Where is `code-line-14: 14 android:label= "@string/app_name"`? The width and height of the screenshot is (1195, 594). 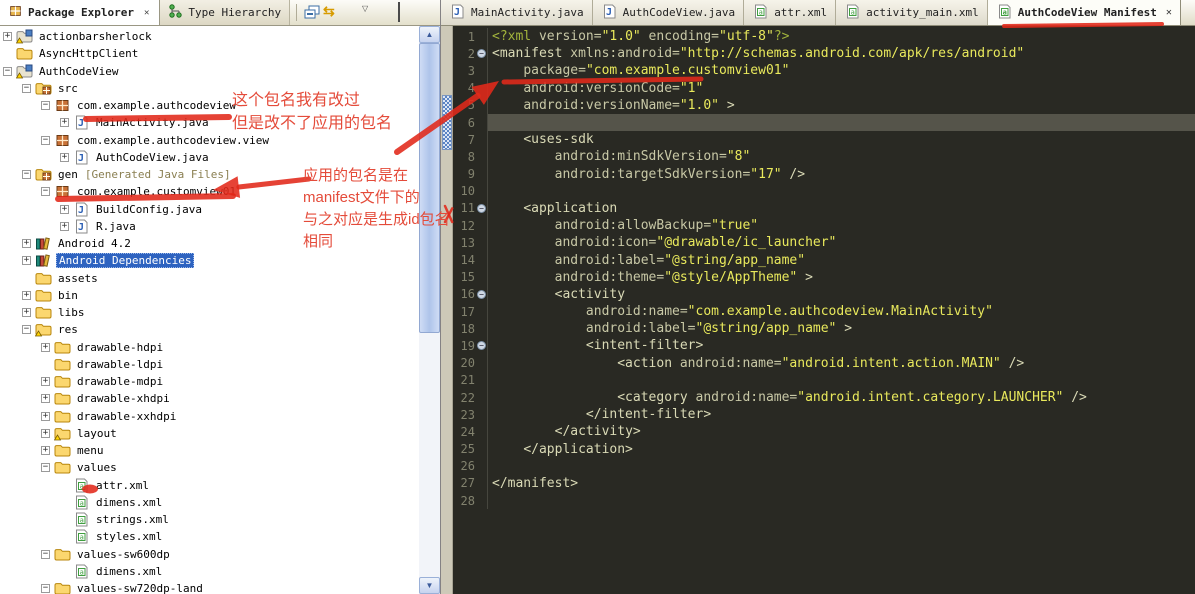
code-line-14: 14 android:label= "@string/app_name" is located at coordinates (824, 260).